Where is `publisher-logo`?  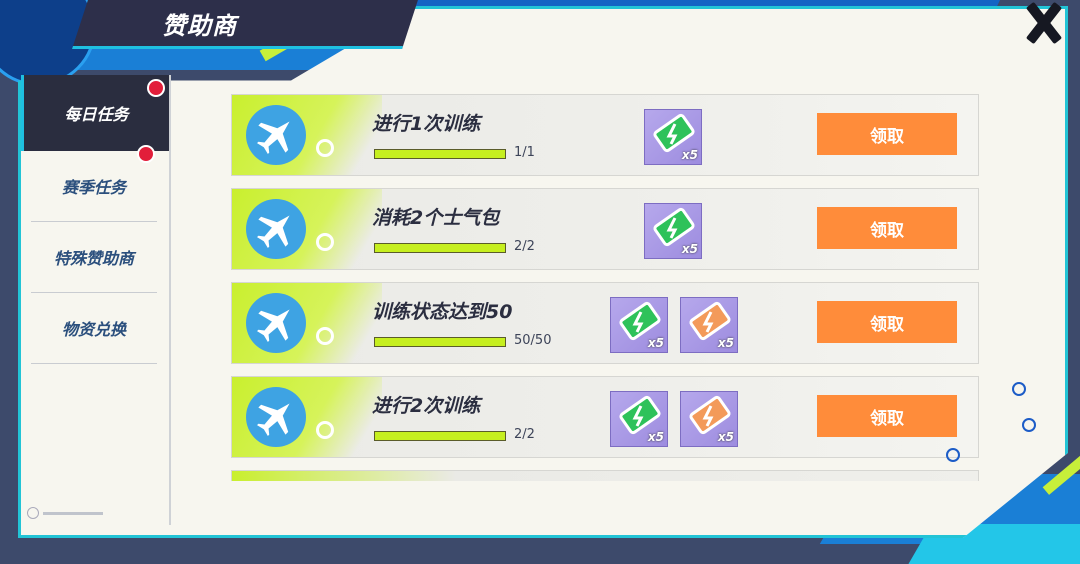 publisher-logo is located at coordinates (72, 513).